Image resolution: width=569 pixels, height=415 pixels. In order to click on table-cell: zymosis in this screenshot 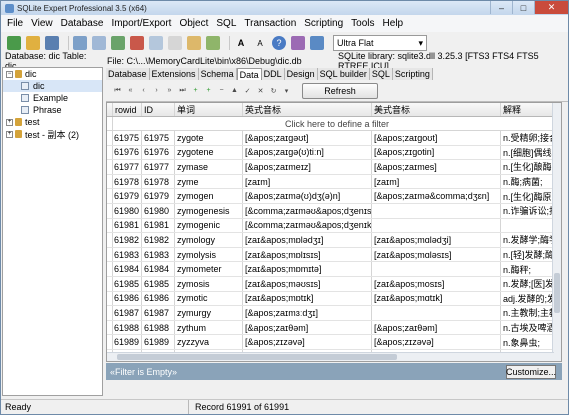, I will do `click(209, 283)`.